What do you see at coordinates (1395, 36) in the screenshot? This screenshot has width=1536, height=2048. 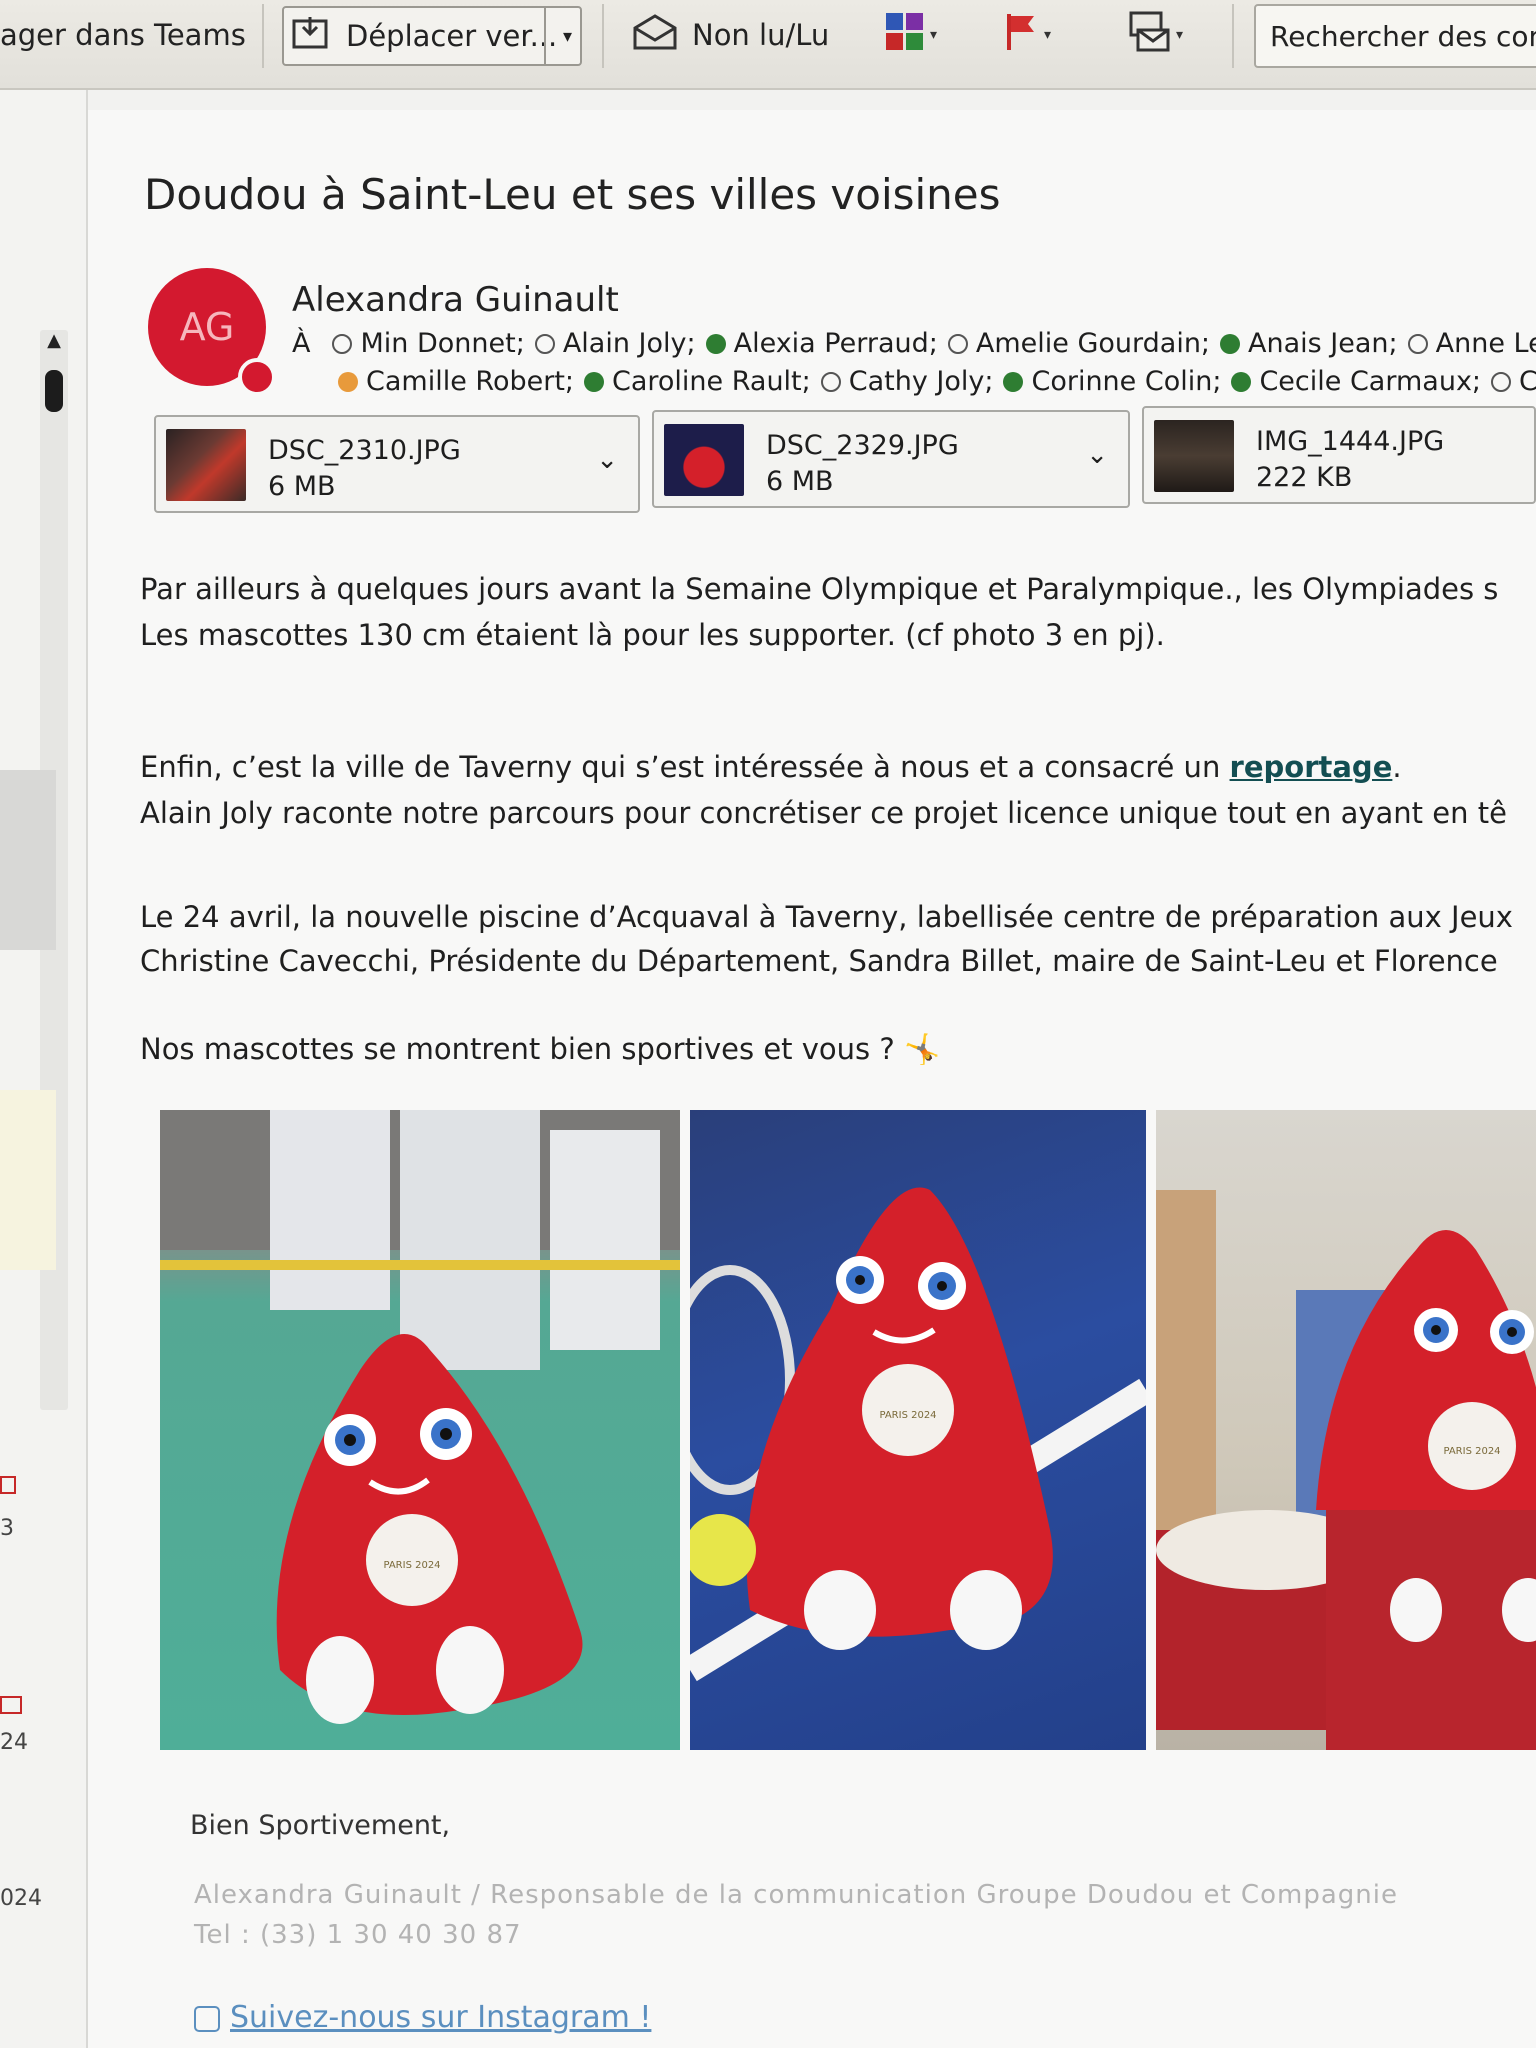 I see `search-contacts-input: Rechercher des con` at bounding box center [1395, 36].